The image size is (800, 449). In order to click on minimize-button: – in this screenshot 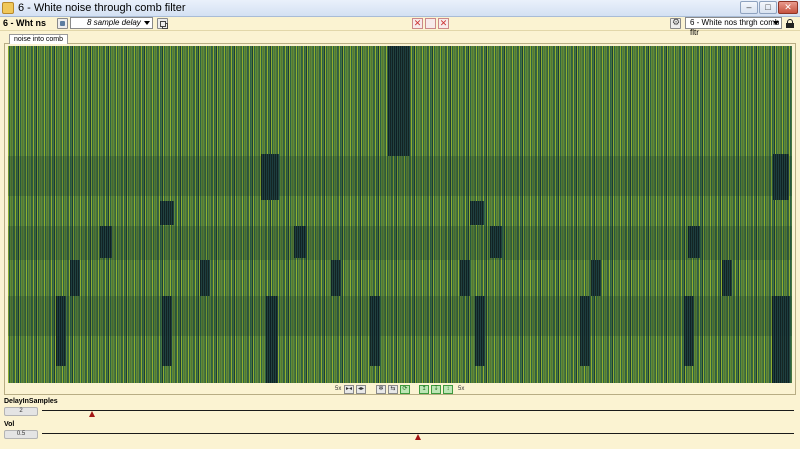, I will do `click(749, 7)`.